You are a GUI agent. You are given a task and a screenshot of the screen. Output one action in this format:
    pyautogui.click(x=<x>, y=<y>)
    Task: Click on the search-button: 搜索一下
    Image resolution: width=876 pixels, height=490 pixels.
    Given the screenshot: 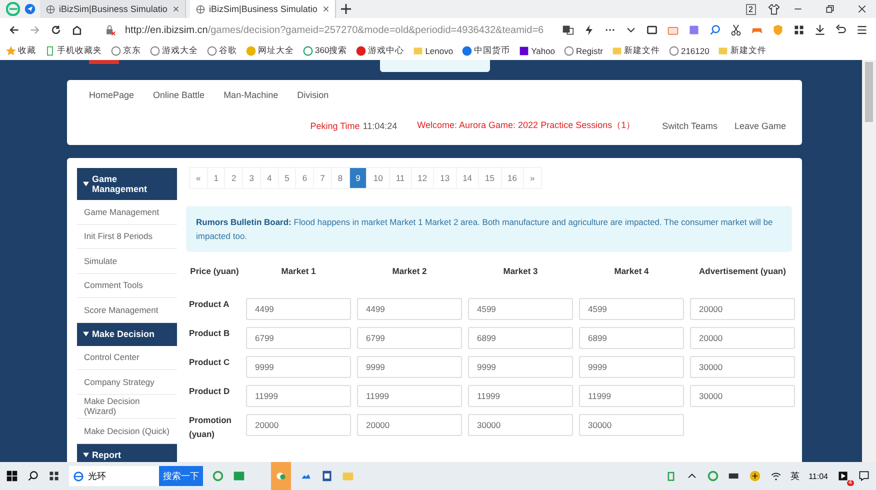 What is the action you would take?
    pyautogui.click(x=181, y=476)
    